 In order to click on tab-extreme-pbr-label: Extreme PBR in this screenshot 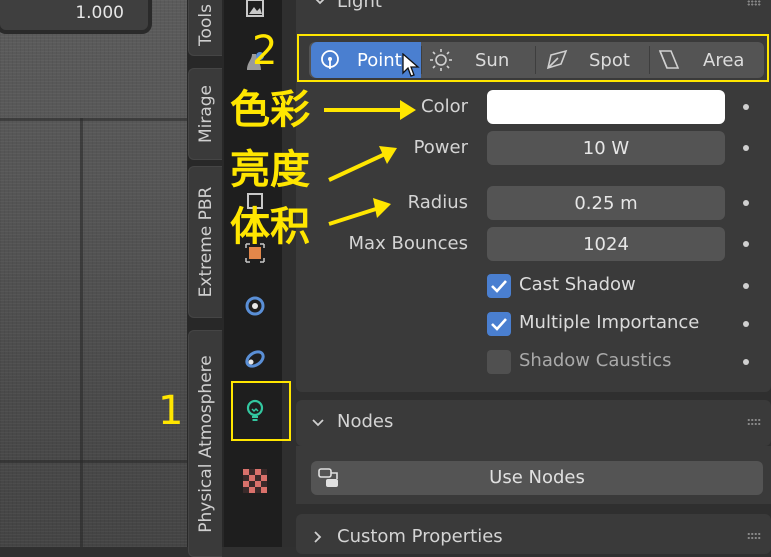, I will do `click(205, 242)`.